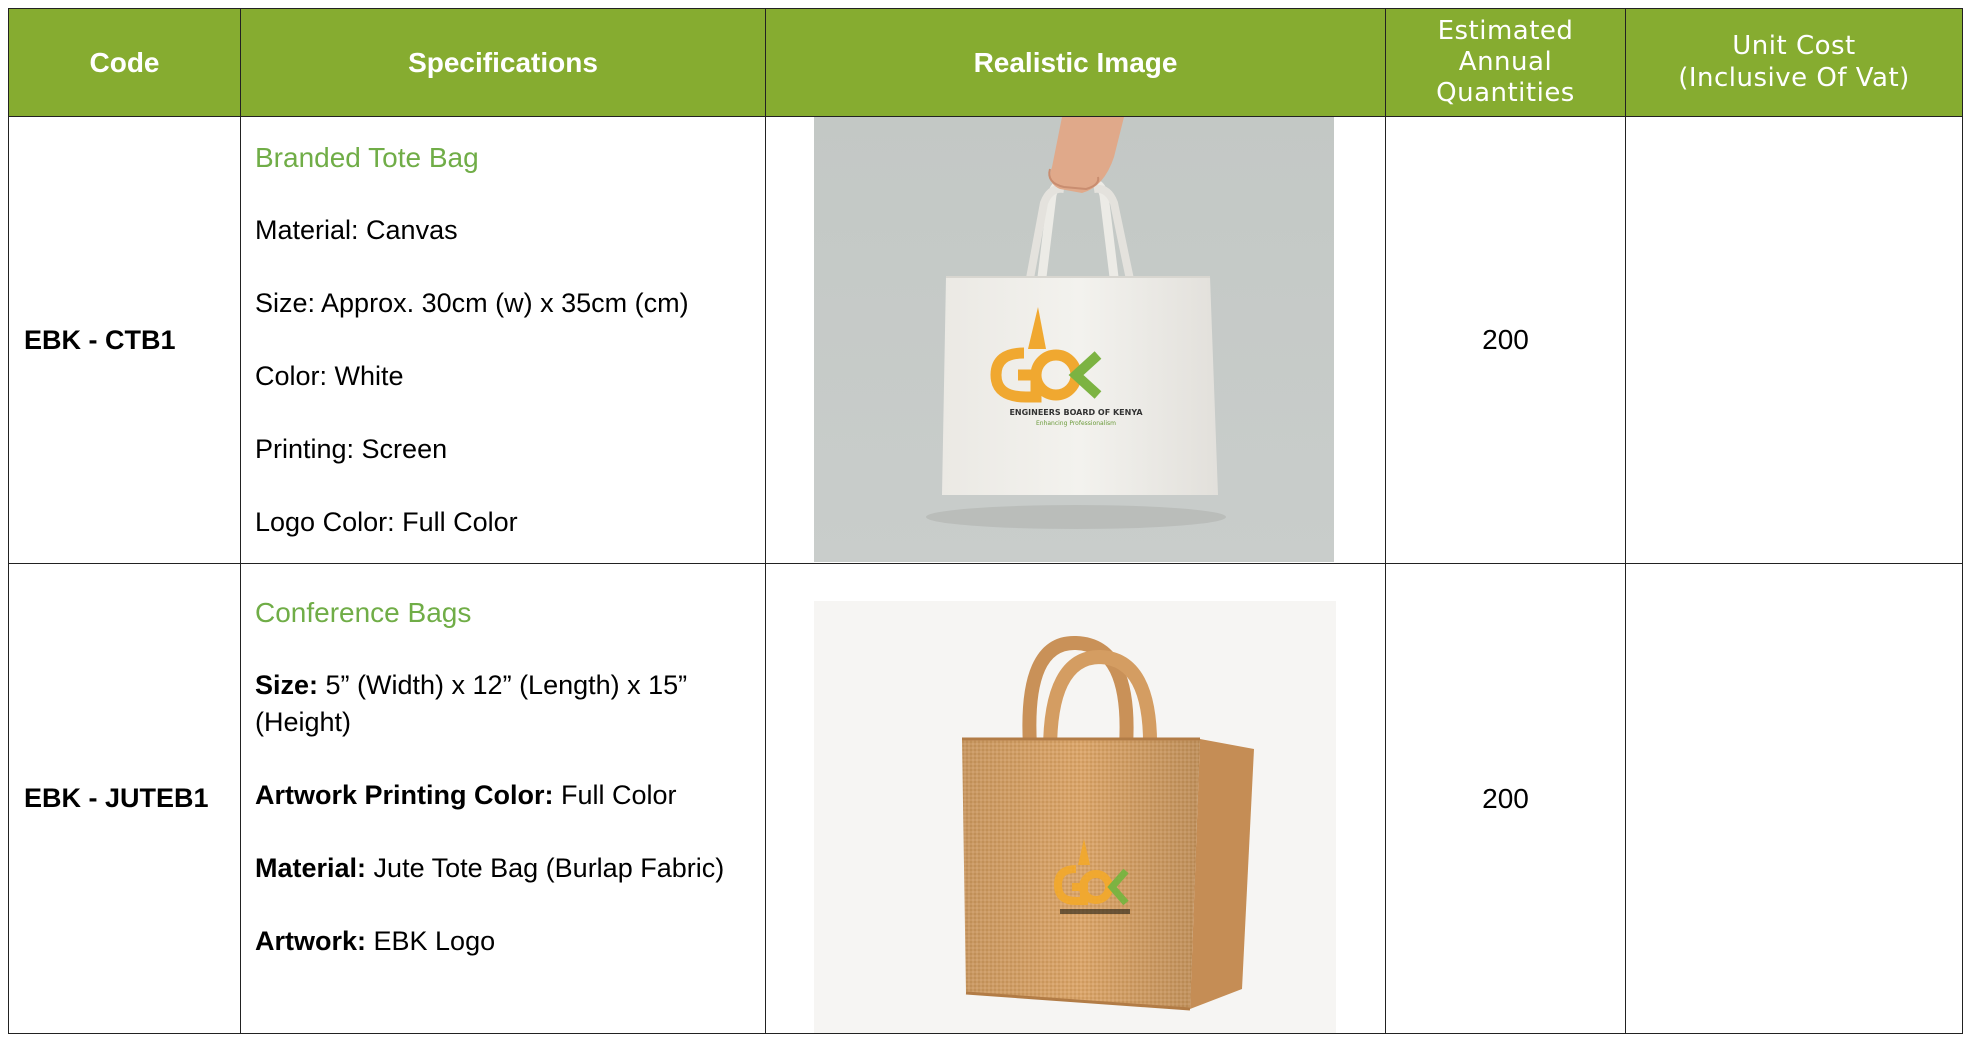  What do you see at coordinates (503, 62) in the screenshot?
I see `header-specifications: Specifications` at bounding box center [503, 62].